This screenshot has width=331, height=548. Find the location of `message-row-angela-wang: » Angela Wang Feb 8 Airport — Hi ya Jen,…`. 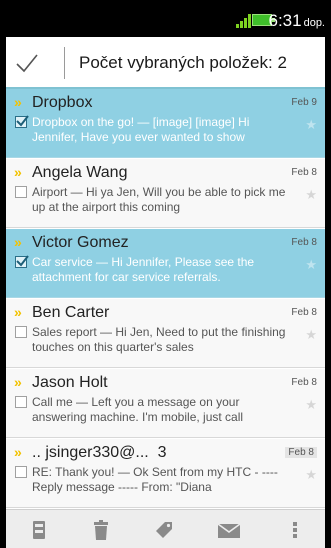

message-row-angela-wang: » Angela Wang Feb 8 Airport — Hi ya Jen,… is located at coordinates (165, 193).